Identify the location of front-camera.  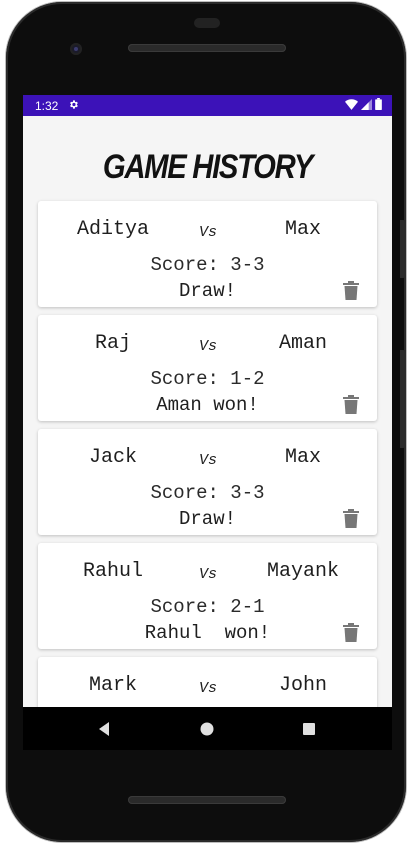
(76, 49).